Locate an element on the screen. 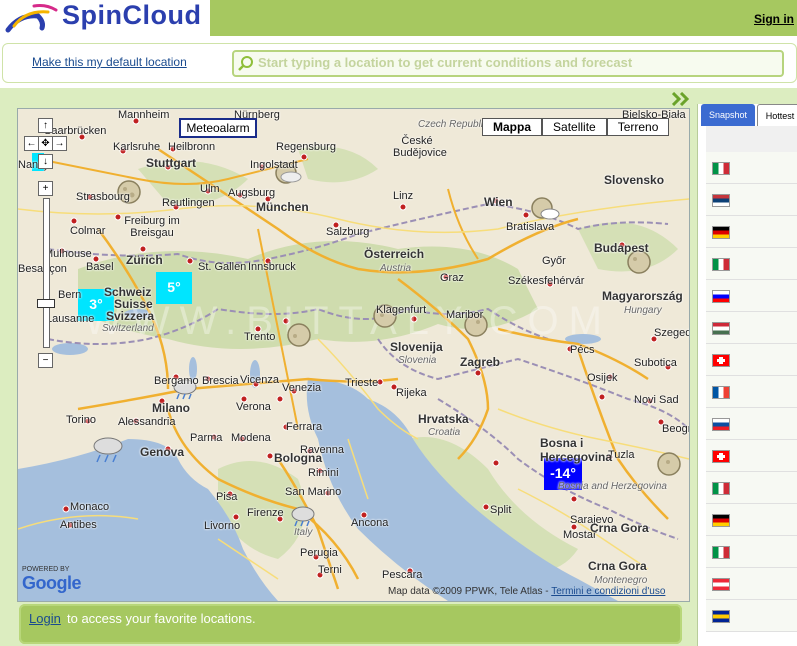 The image size is (797, 646). city-label: San Marino is located at coordinates (313, 492).